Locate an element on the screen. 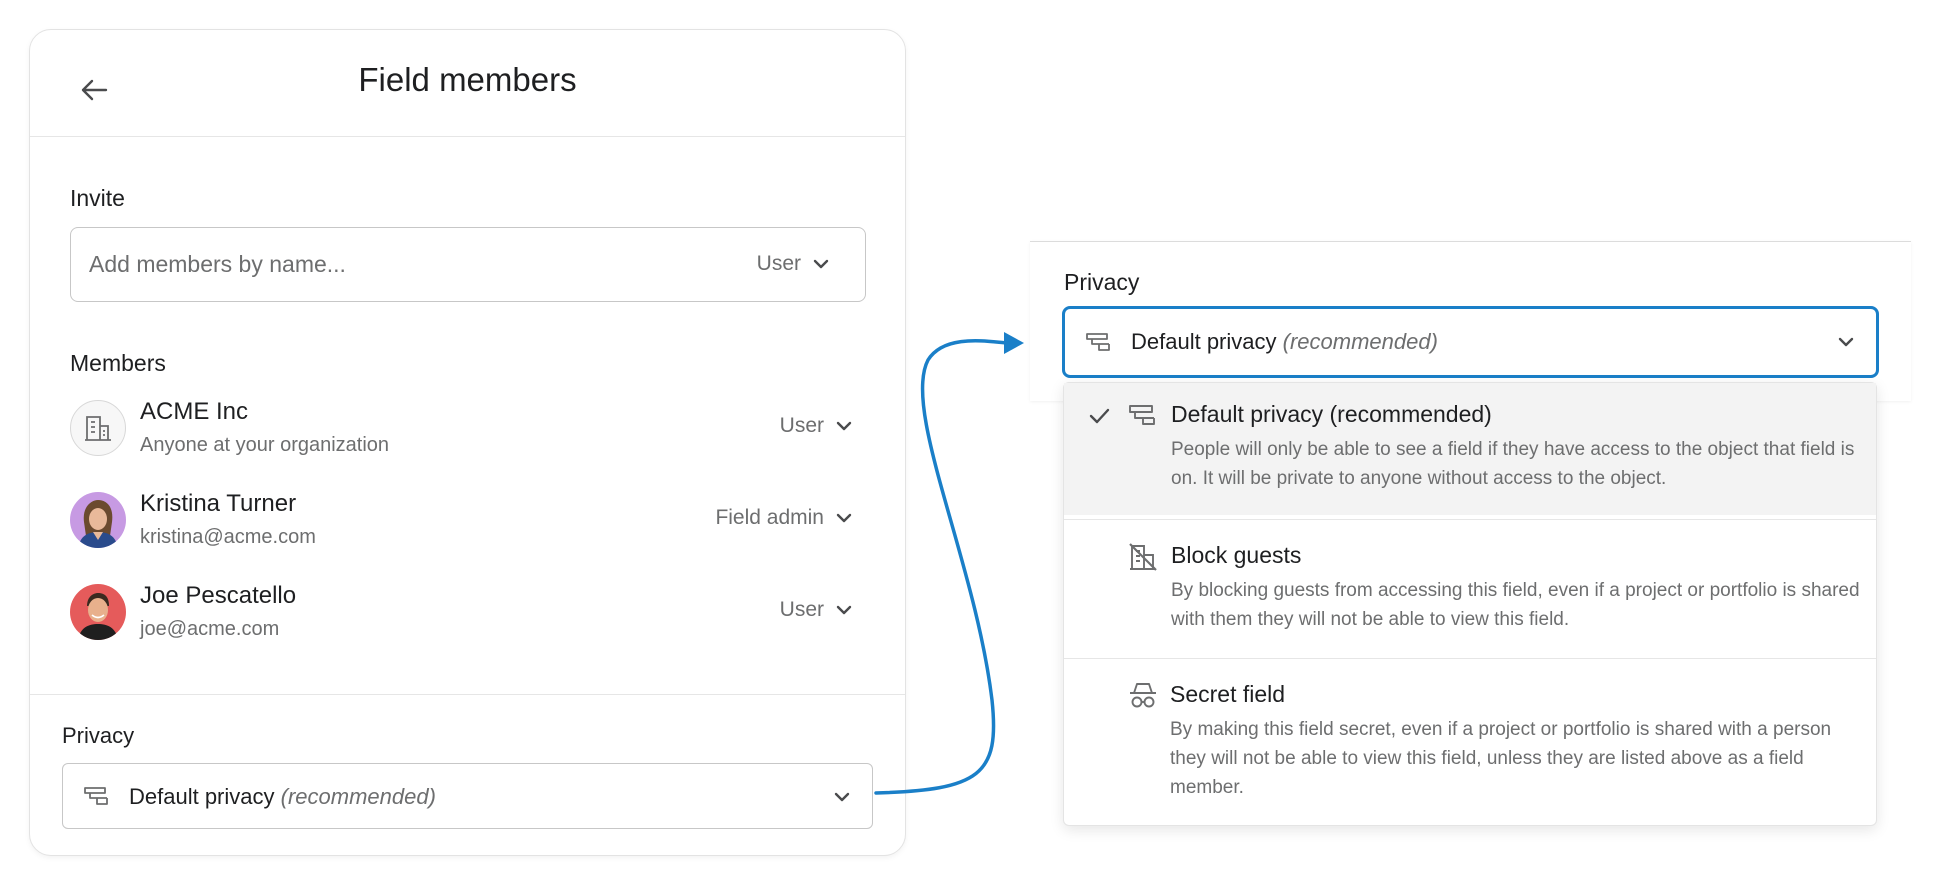  privacy-select-focused: Default privacy (recommended) is located at coordinates (1470, 342).